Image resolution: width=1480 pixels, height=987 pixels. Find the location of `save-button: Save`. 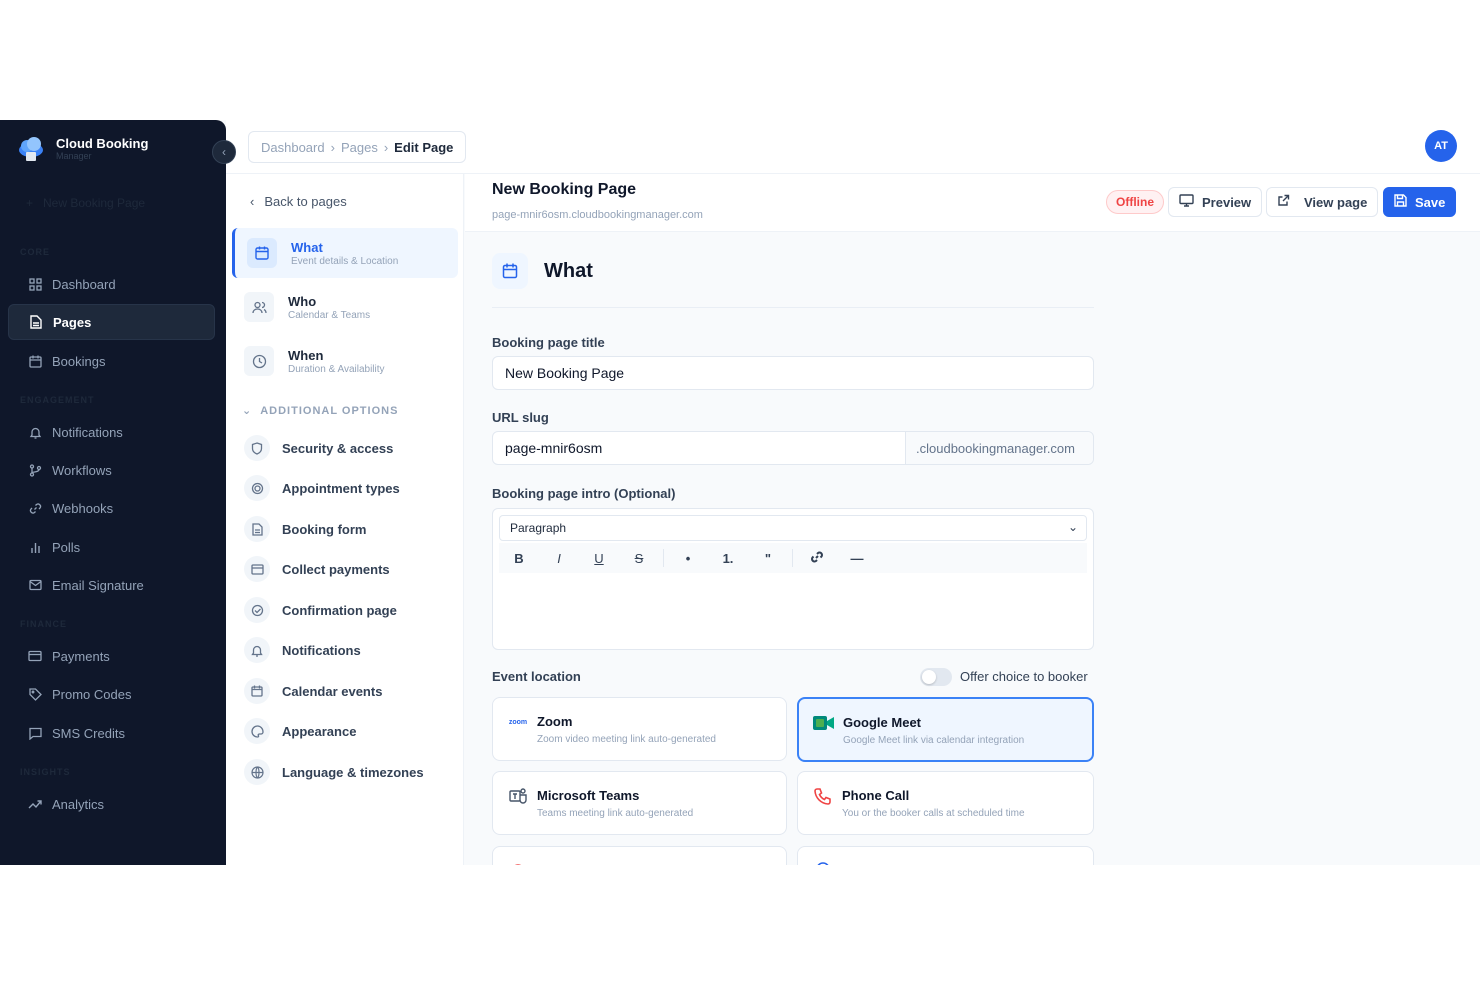

save-button: Save is located at coordinates (1420, 202).